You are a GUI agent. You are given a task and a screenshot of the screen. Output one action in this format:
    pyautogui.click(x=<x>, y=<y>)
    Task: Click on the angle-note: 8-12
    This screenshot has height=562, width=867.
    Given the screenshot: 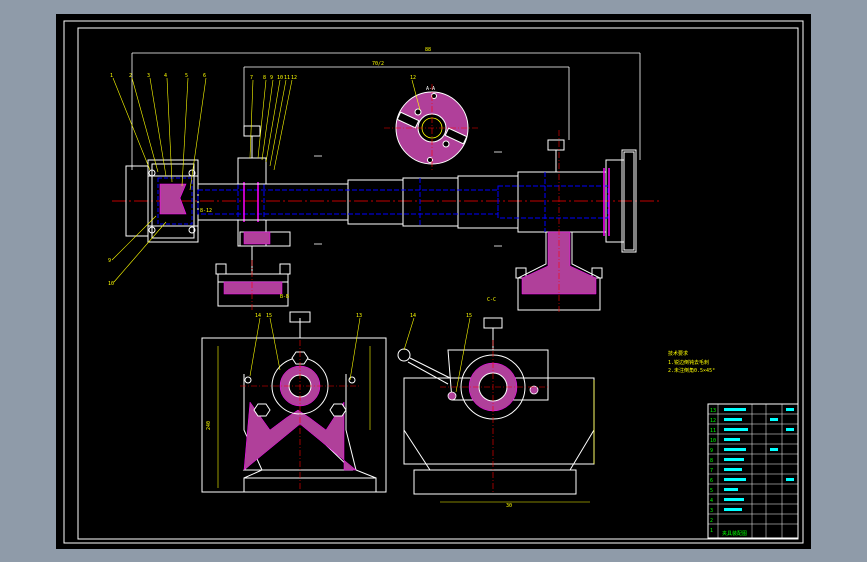 What is the action you would take?
    pyautogui.click(x=206, y=211)
    